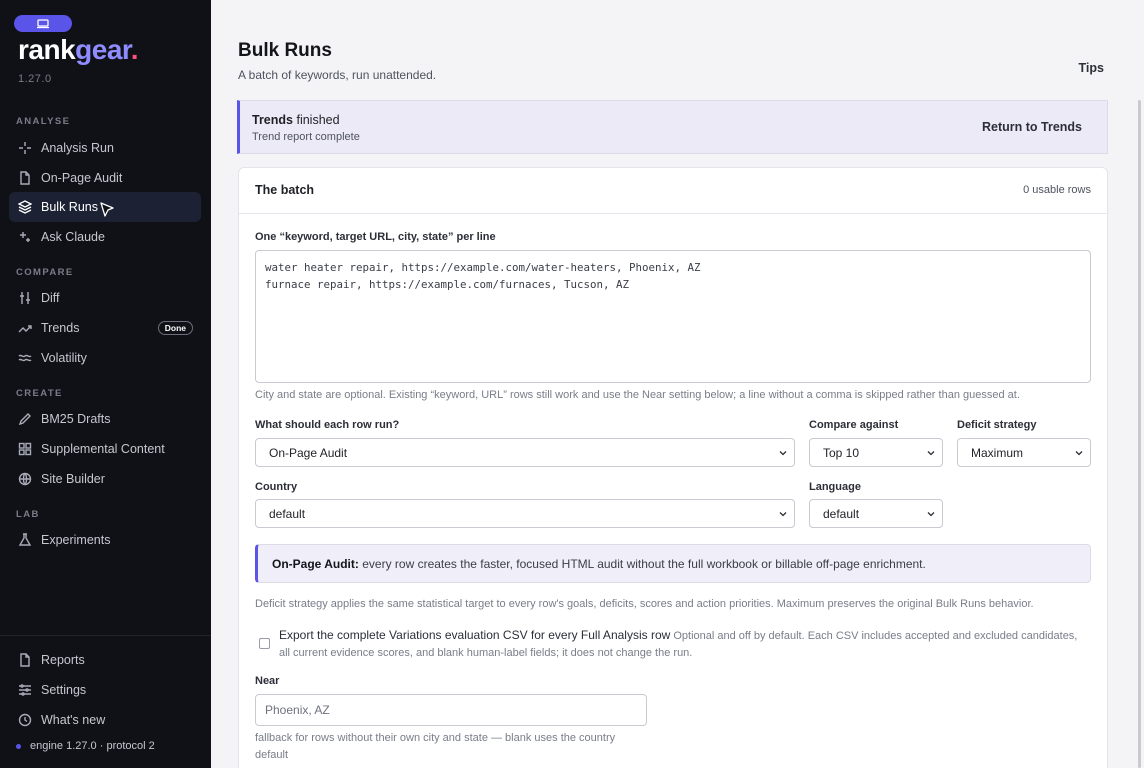 The image size is (1144, 768). I want to click on engine-label: engine 1.27.0 · protocol 2, so click(92, 746).